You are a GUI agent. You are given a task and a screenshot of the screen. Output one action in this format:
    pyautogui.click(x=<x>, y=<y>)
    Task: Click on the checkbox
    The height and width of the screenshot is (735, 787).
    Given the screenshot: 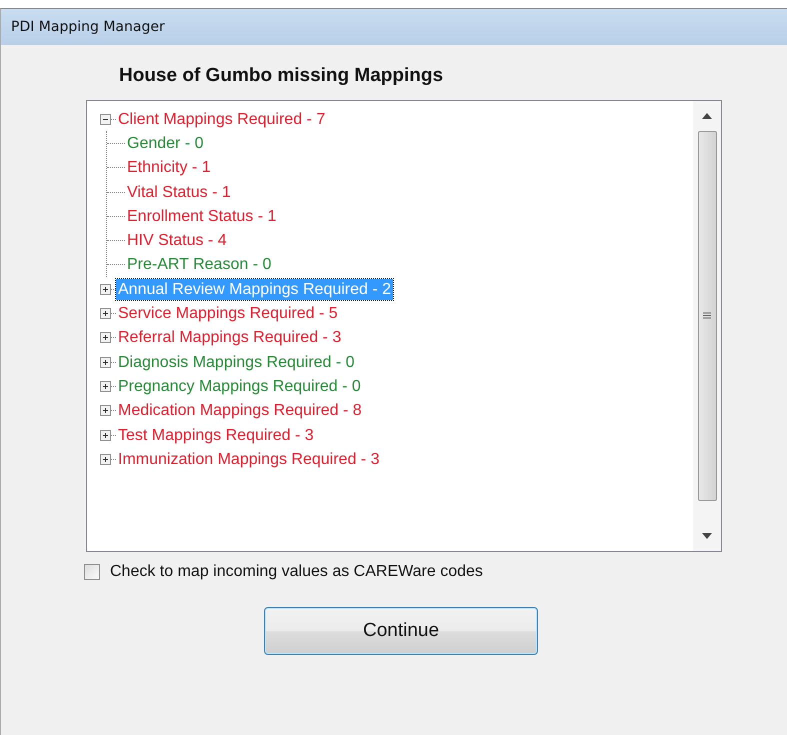 What is the action you would take?
    pyautogui.click(x=92, y=572)
    